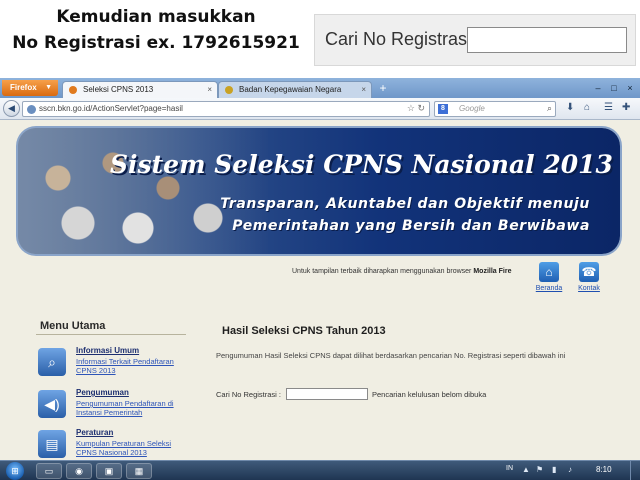 The height and width of the screenshot is (480, 640). What do you see at coordinates (630, 88) in the screenshot?
I see `close-window-icon: ×` at bounding box center [630, 88].